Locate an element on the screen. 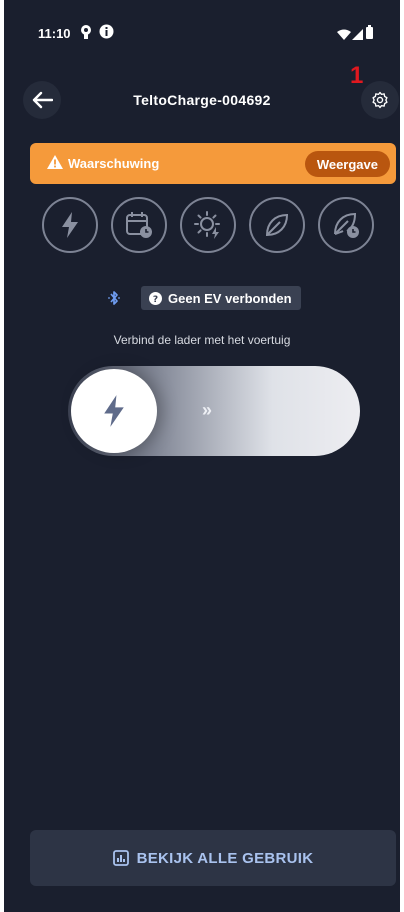  chart-icon is located at coordinates (120, 858).